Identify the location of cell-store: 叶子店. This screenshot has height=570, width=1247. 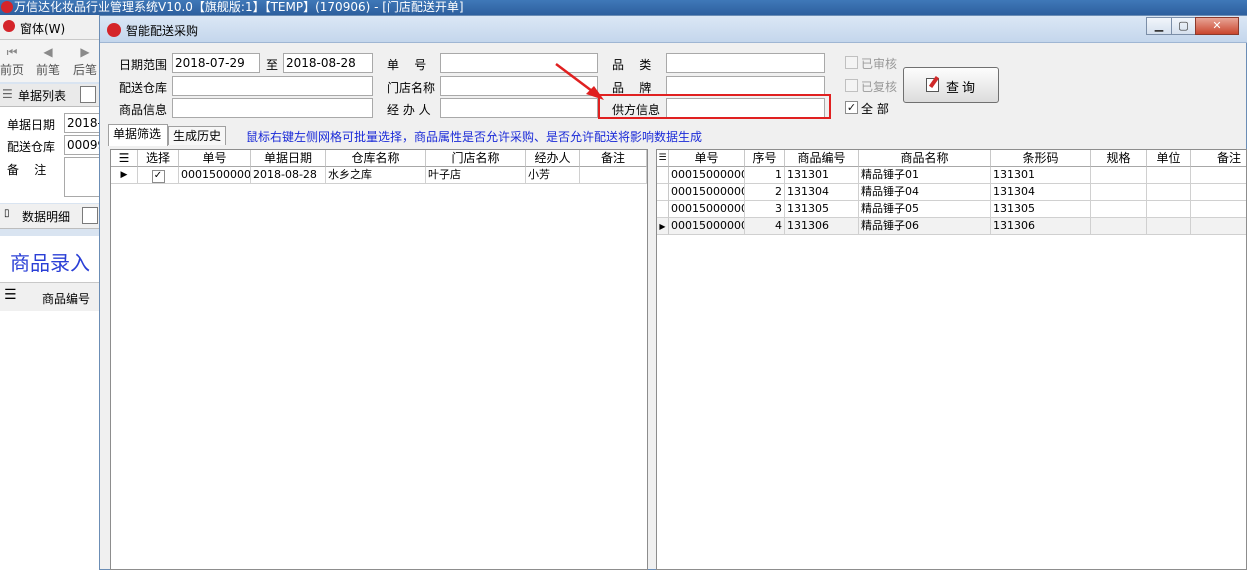
(476, 175).